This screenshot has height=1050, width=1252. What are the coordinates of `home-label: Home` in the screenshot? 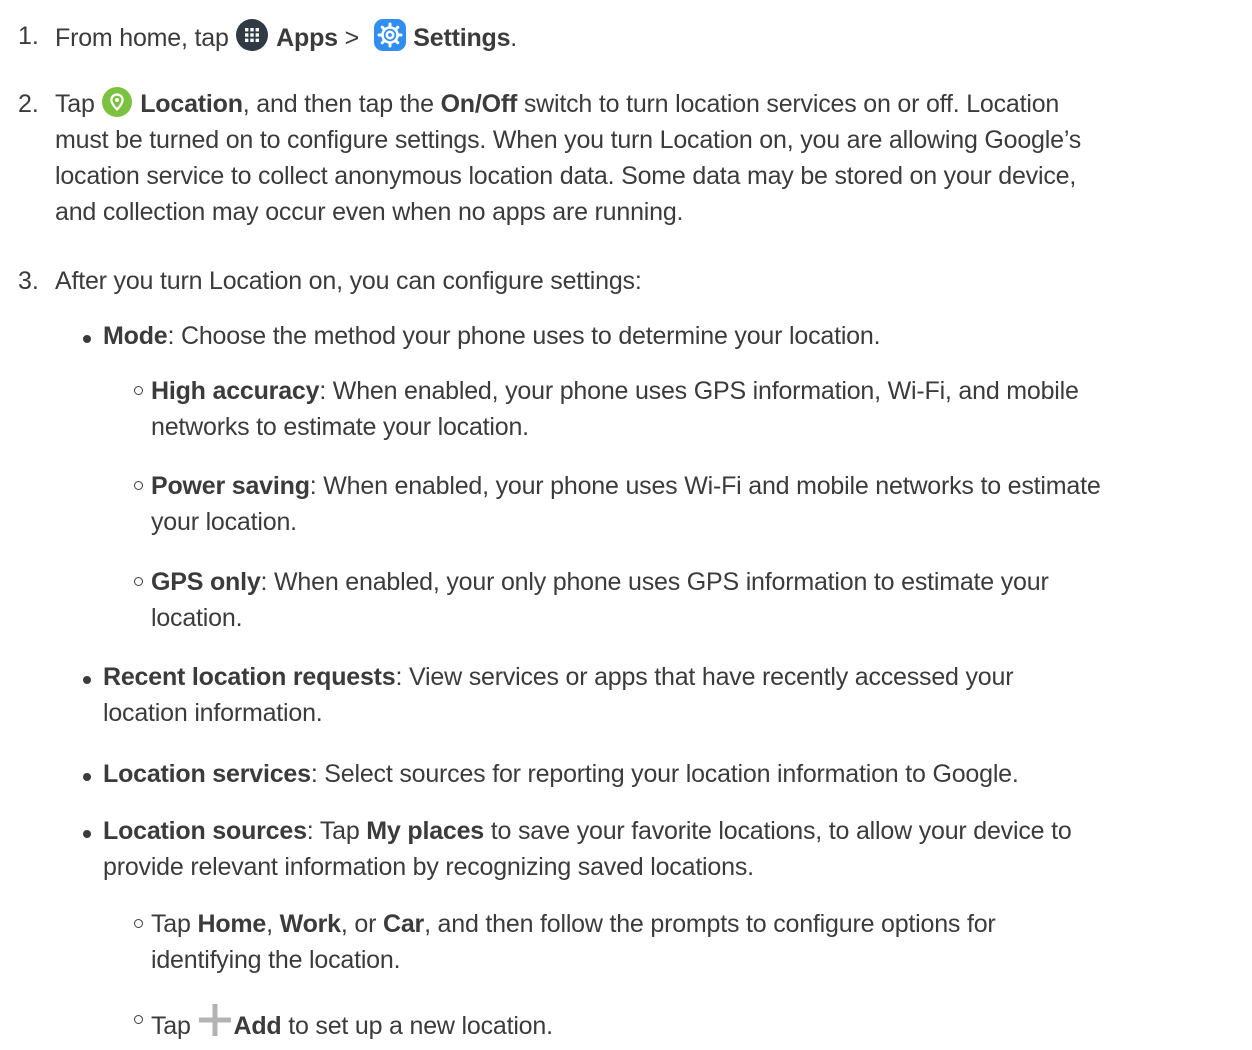 It's located at (232, 924).